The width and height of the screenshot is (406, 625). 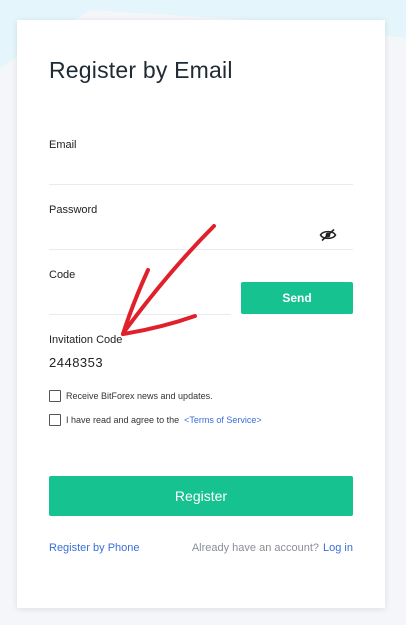 I want to click on login-prompt: Already have an account? Log in, so click(x=272, y=548).